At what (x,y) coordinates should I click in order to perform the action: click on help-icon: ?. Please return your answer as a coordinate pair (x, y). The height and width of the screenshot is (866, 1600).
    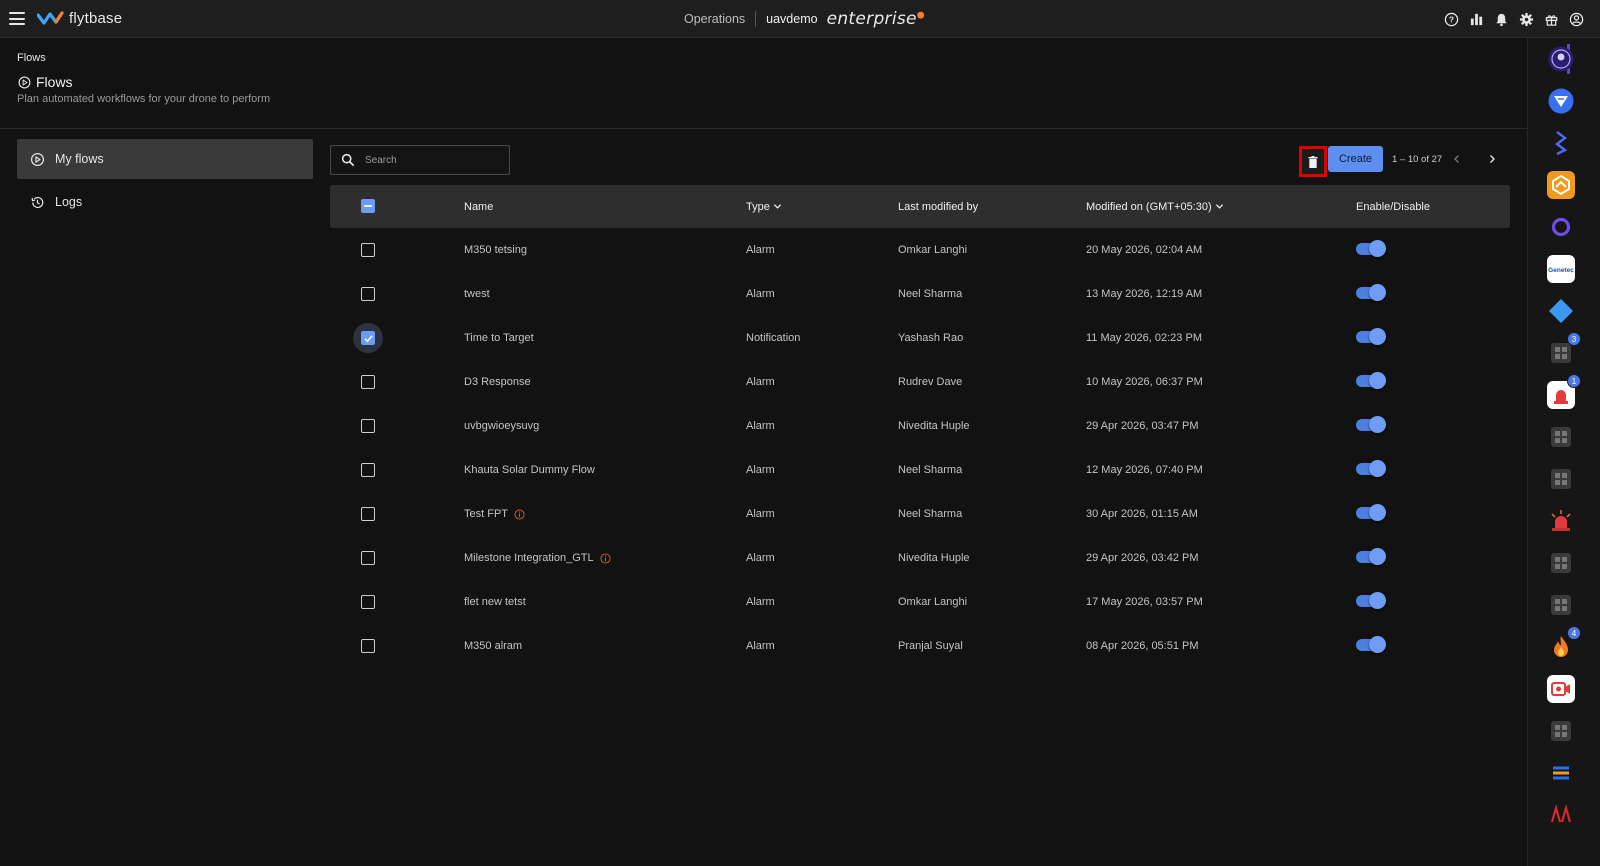
    Looking at the image, I should click on (1451, 19).